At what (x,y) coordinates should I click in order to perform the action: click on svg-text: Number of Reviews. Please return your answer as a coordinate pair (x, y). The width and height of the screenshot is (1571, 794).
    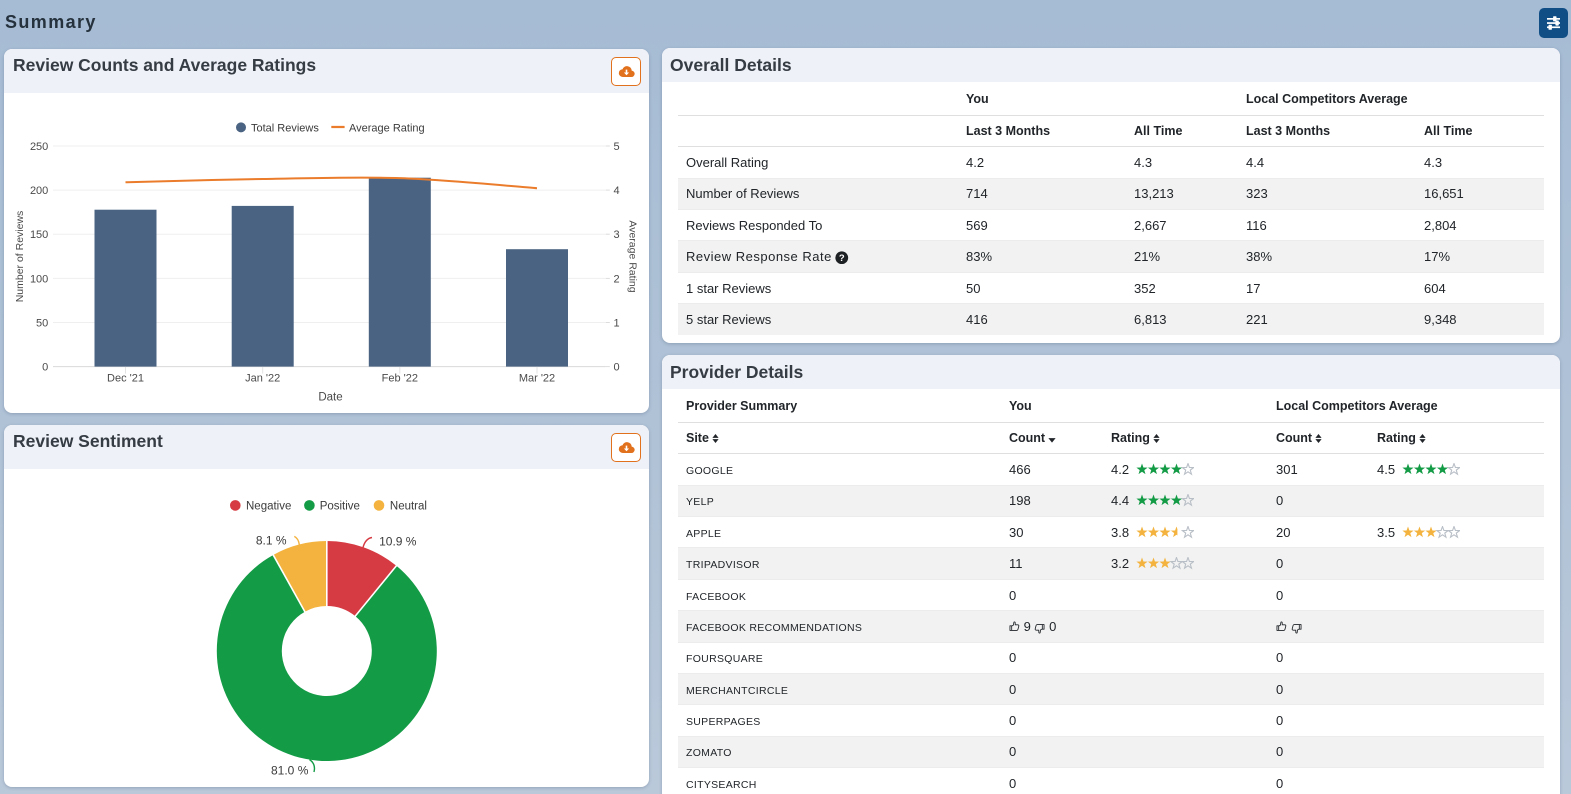
    Looking at the image, I should click on (20, 257).